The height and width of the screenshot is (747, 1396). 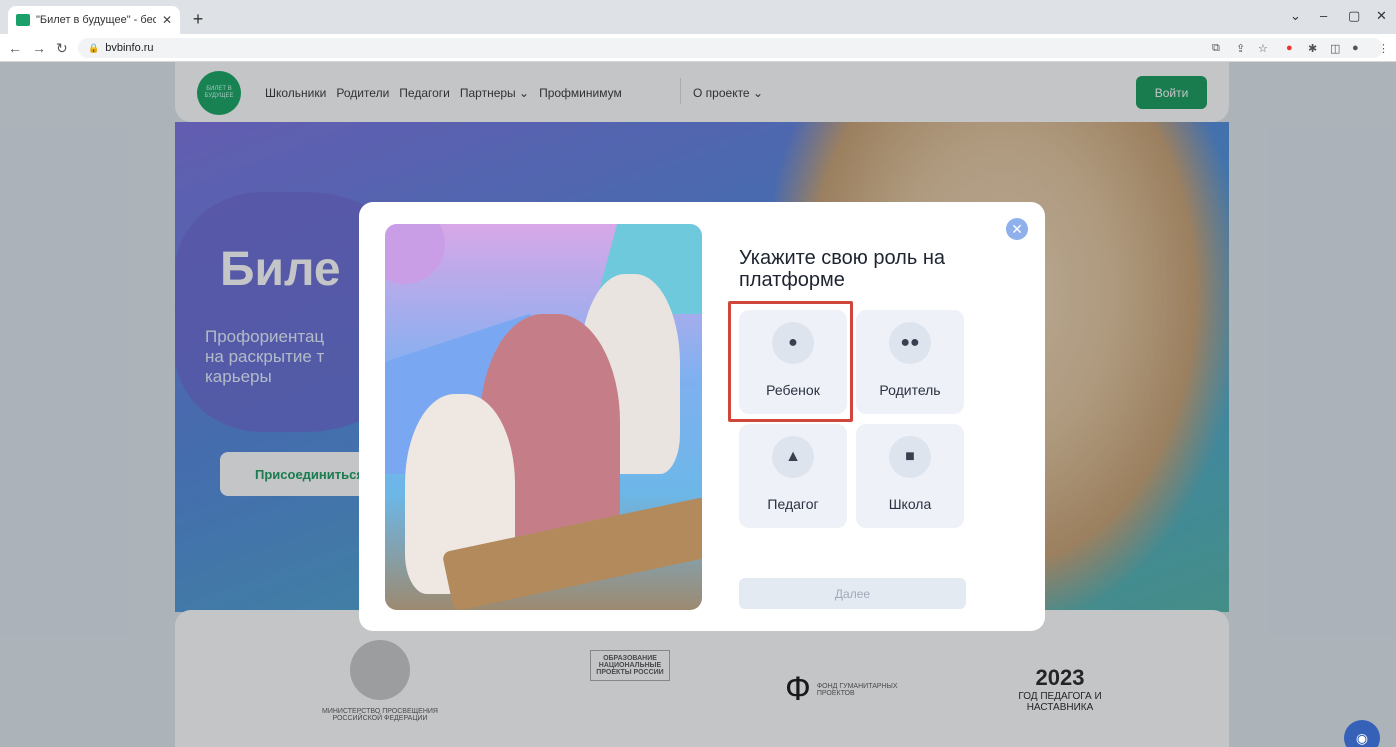 What do you see at coordinates (39, 48) in the screenshot?
I see `forward-icon: →` at bounding box center [39, 48].